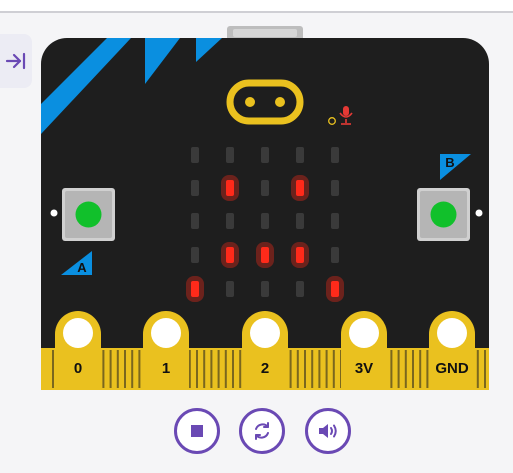 This screenshot has width=513, height=473. I want to click on sound-button, so click(328, 431).